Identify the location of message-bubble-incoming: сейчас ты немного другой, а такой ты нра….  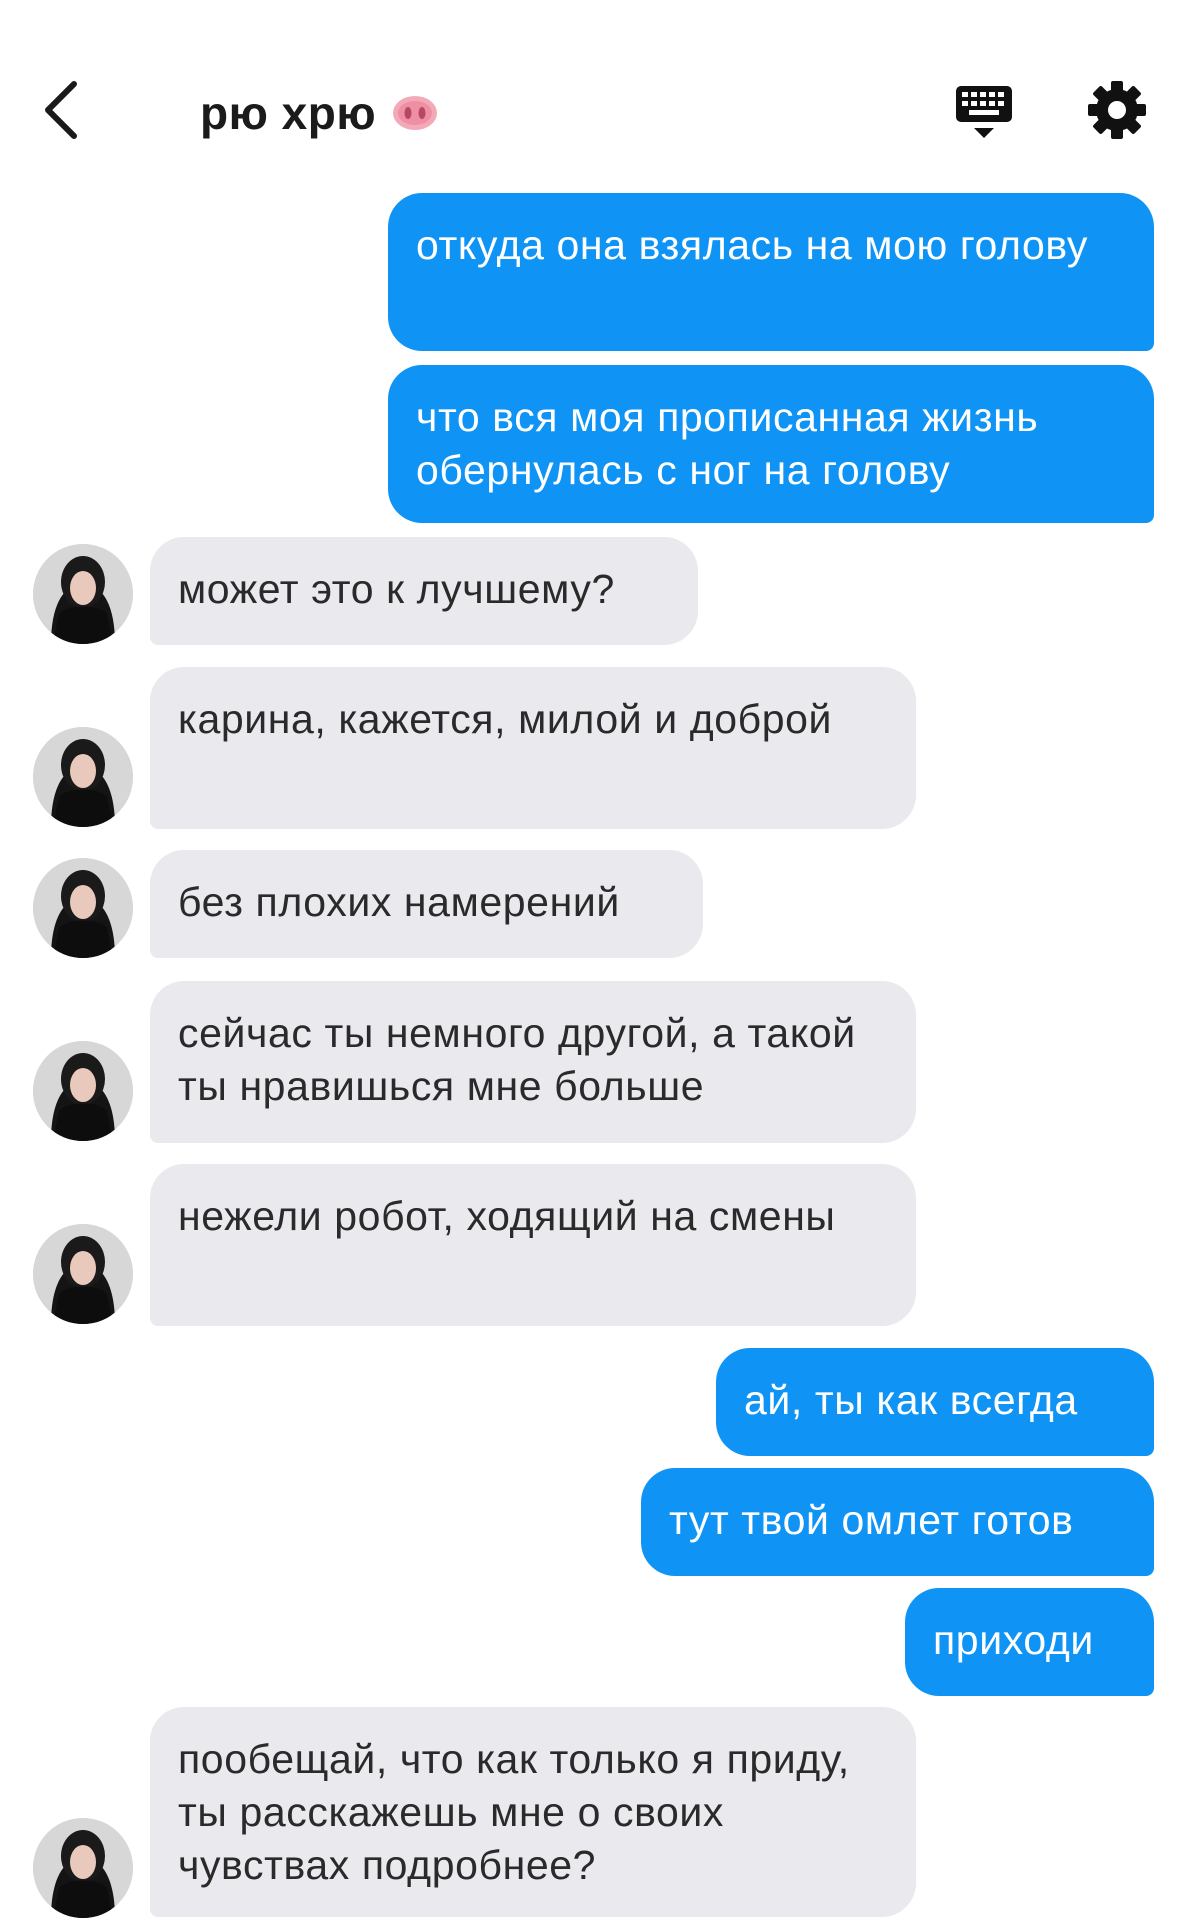
(533, 1062).